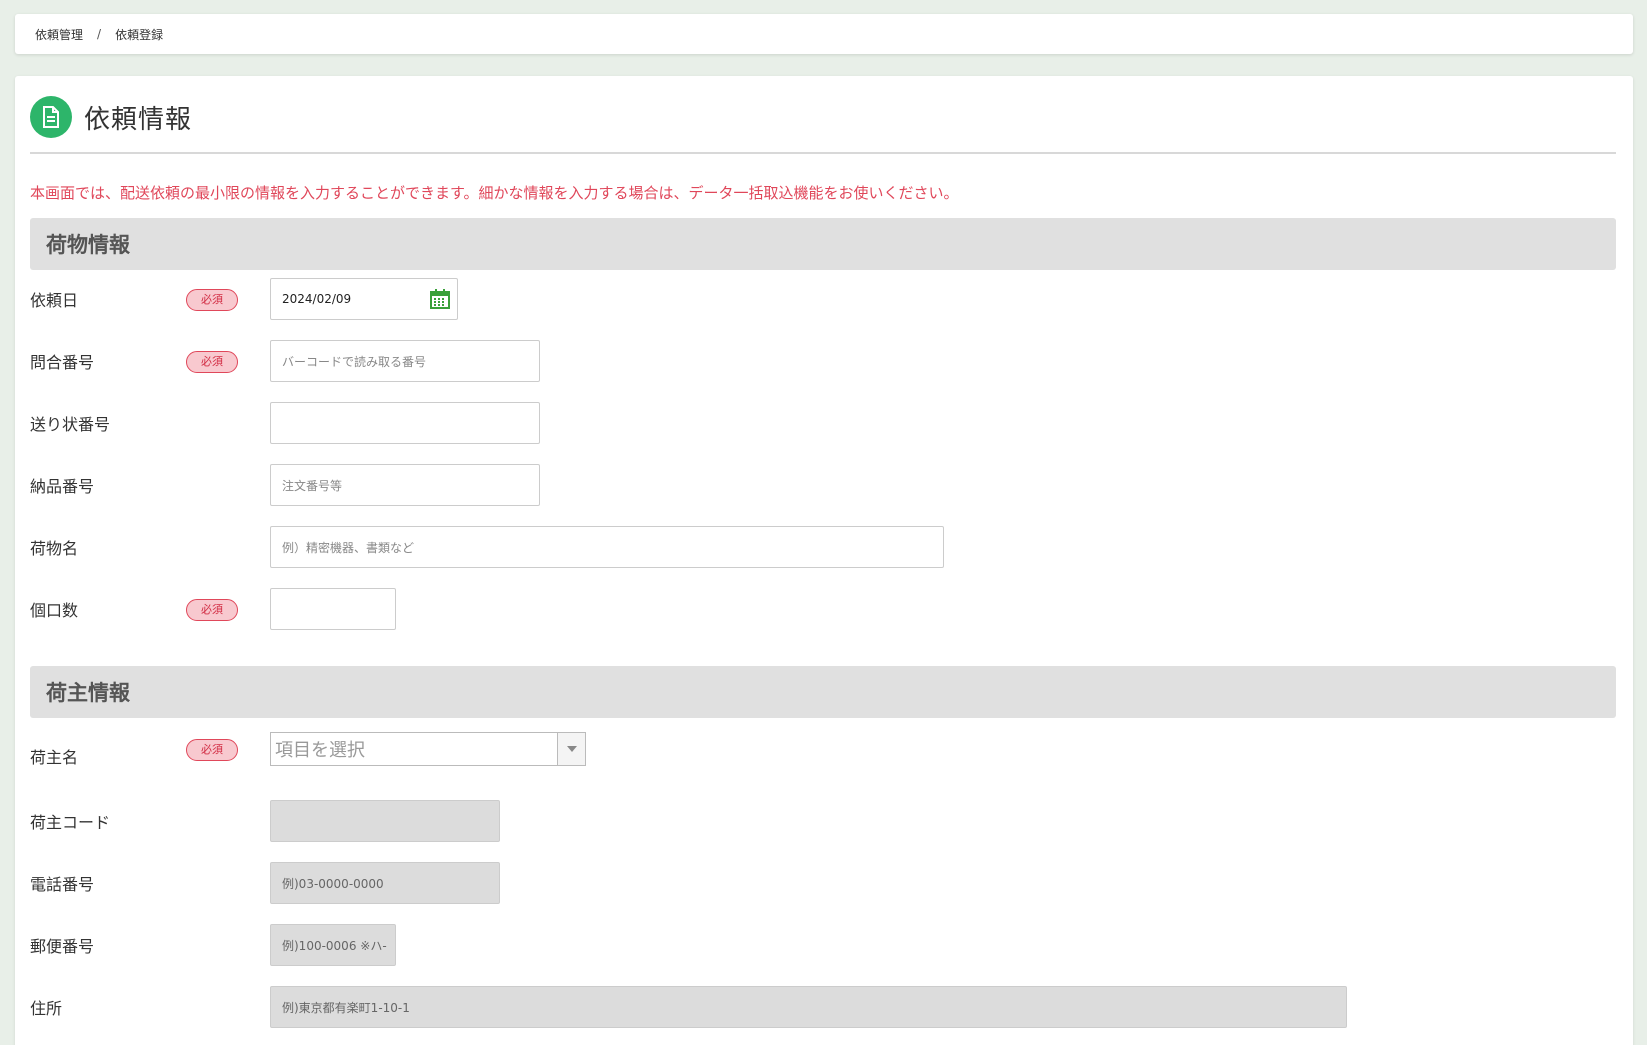  Describe the element at coordinates (607, 547) in the screenshot. I see `item-name-input: 例）精密機器、書類など` at that location.